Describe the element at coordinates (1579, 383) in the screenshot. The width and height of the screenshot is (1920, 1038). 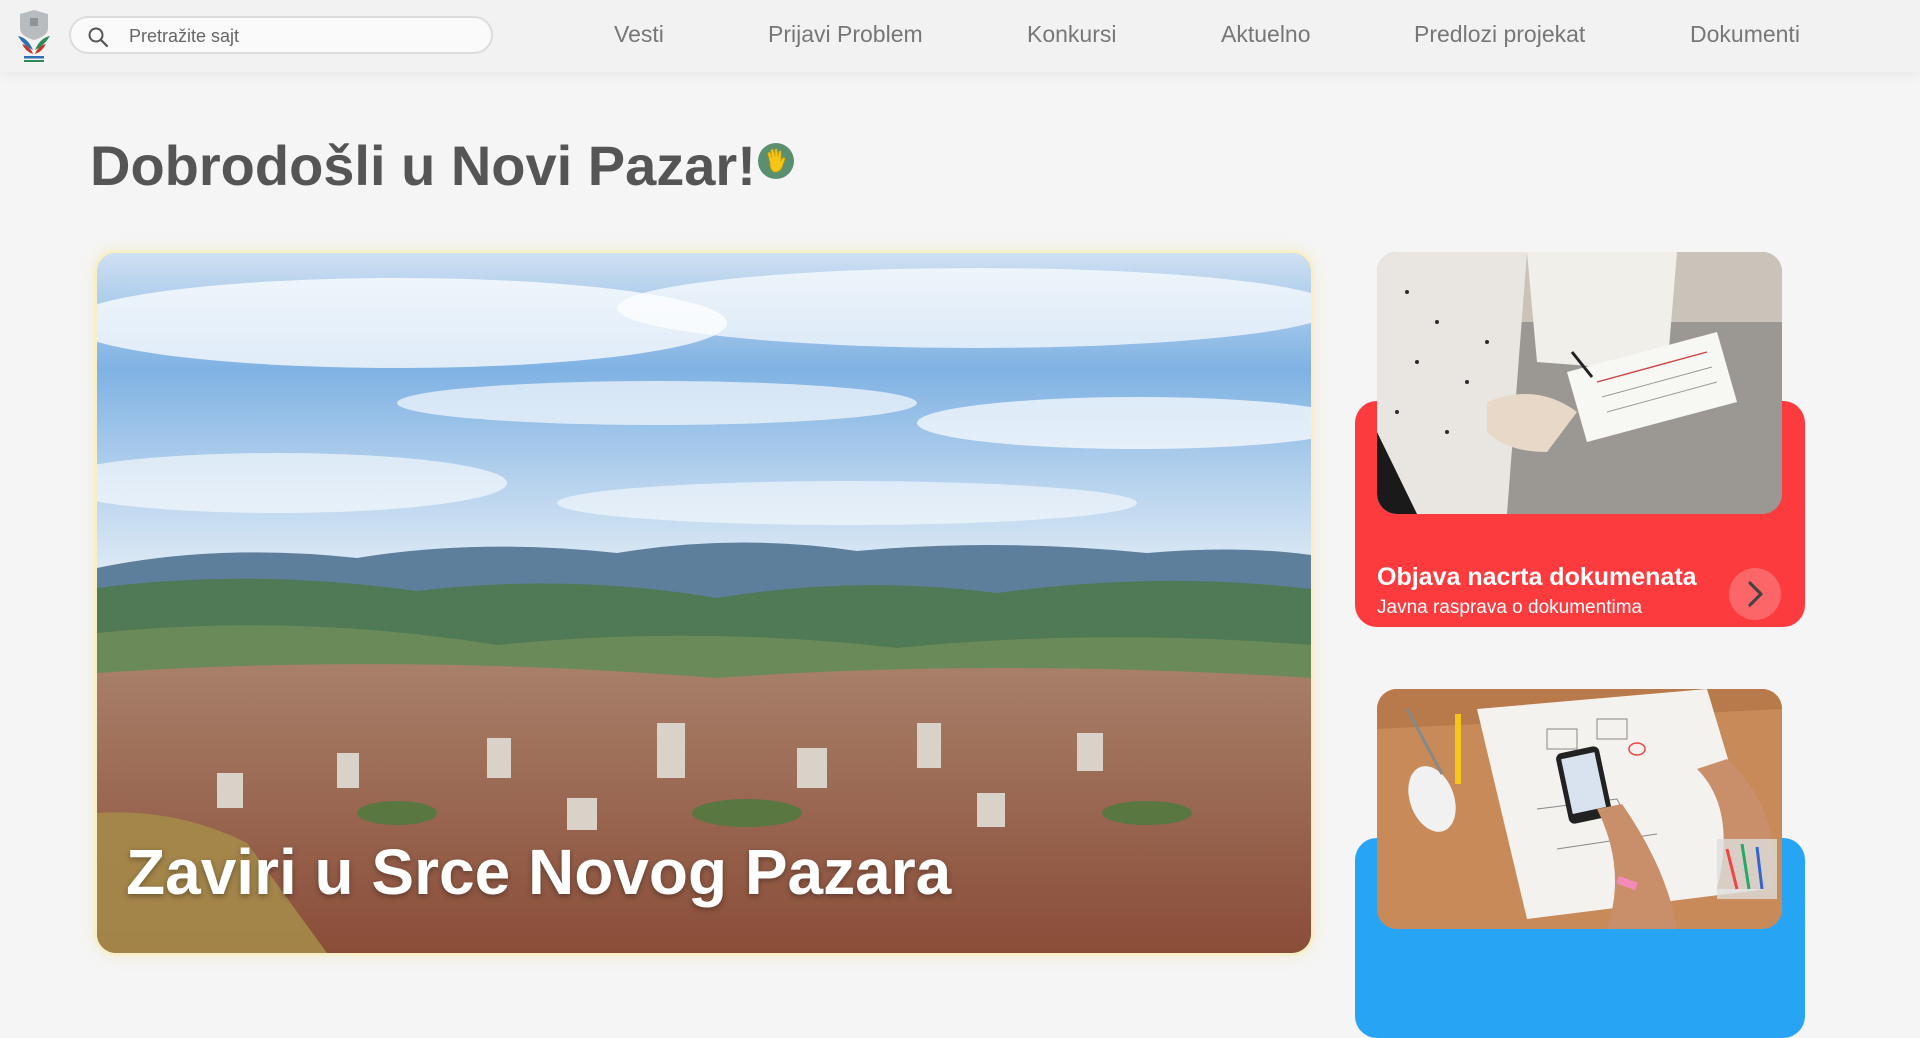
I see `documents-signing-image` at that location.